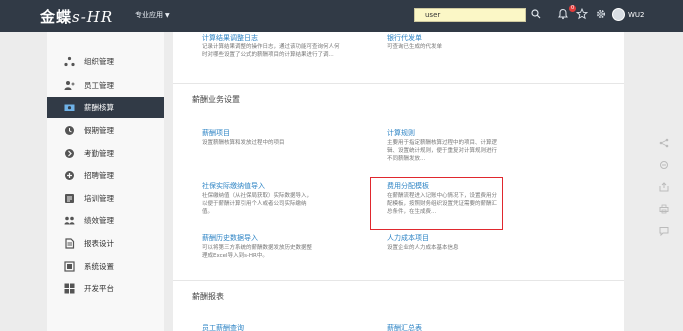  I want to click on sidebar-item-attendance: 考勤管理, so click(105, 153).